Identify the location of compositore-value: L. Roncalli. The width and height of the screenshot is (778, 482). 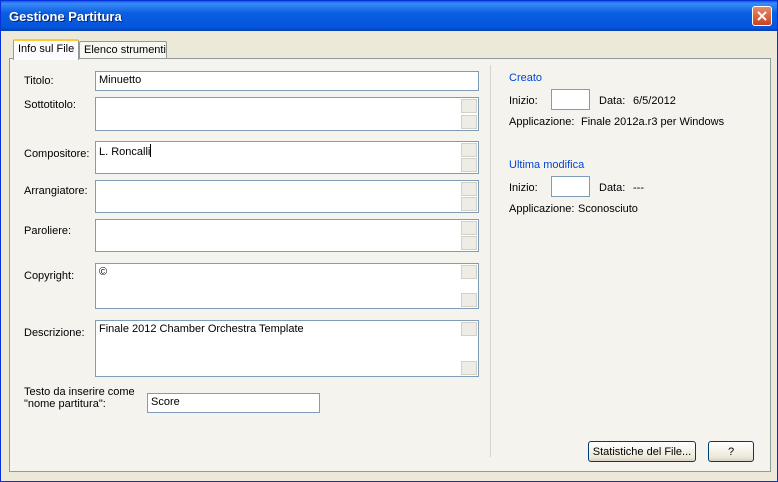
(125, 152).